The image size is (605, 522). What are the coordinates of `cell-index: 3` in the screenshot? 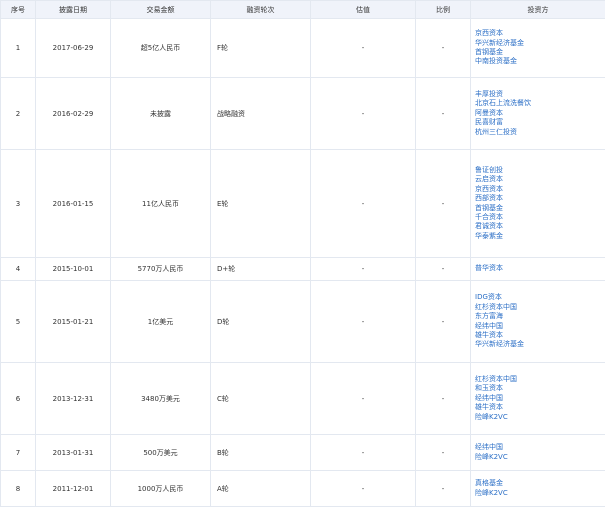 It's located at (18, 203).